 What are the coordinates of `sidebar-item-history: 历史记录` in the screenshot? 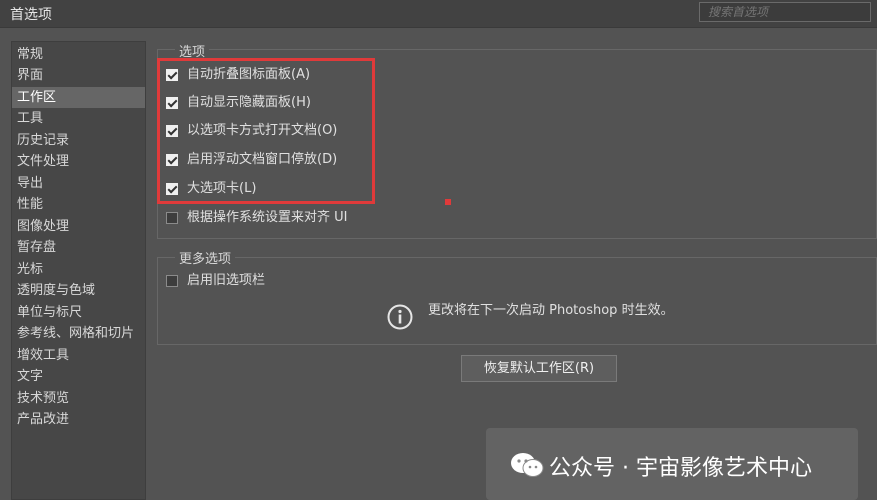 It's located at (78, 140).